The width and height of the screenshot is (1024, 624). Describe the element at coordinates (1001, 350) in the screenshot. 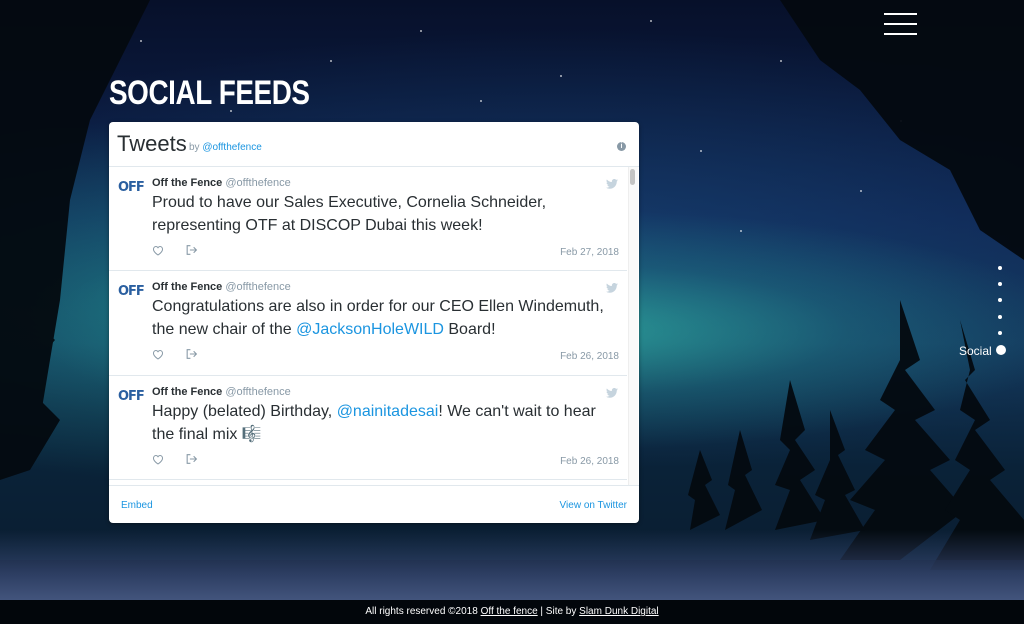

I see `section-dot-active` at that location.